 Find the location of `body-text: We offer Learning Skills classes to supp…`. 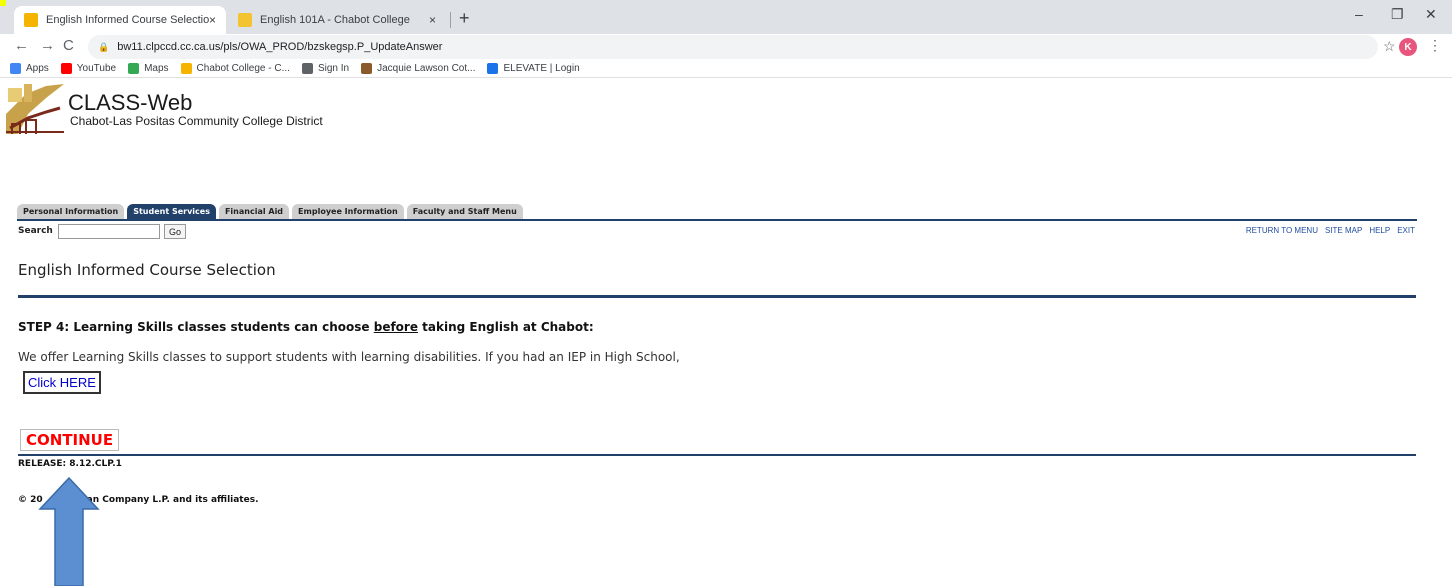

body-text: We offer Learning Skills classes to supp… is located at coordinates (349, 357).